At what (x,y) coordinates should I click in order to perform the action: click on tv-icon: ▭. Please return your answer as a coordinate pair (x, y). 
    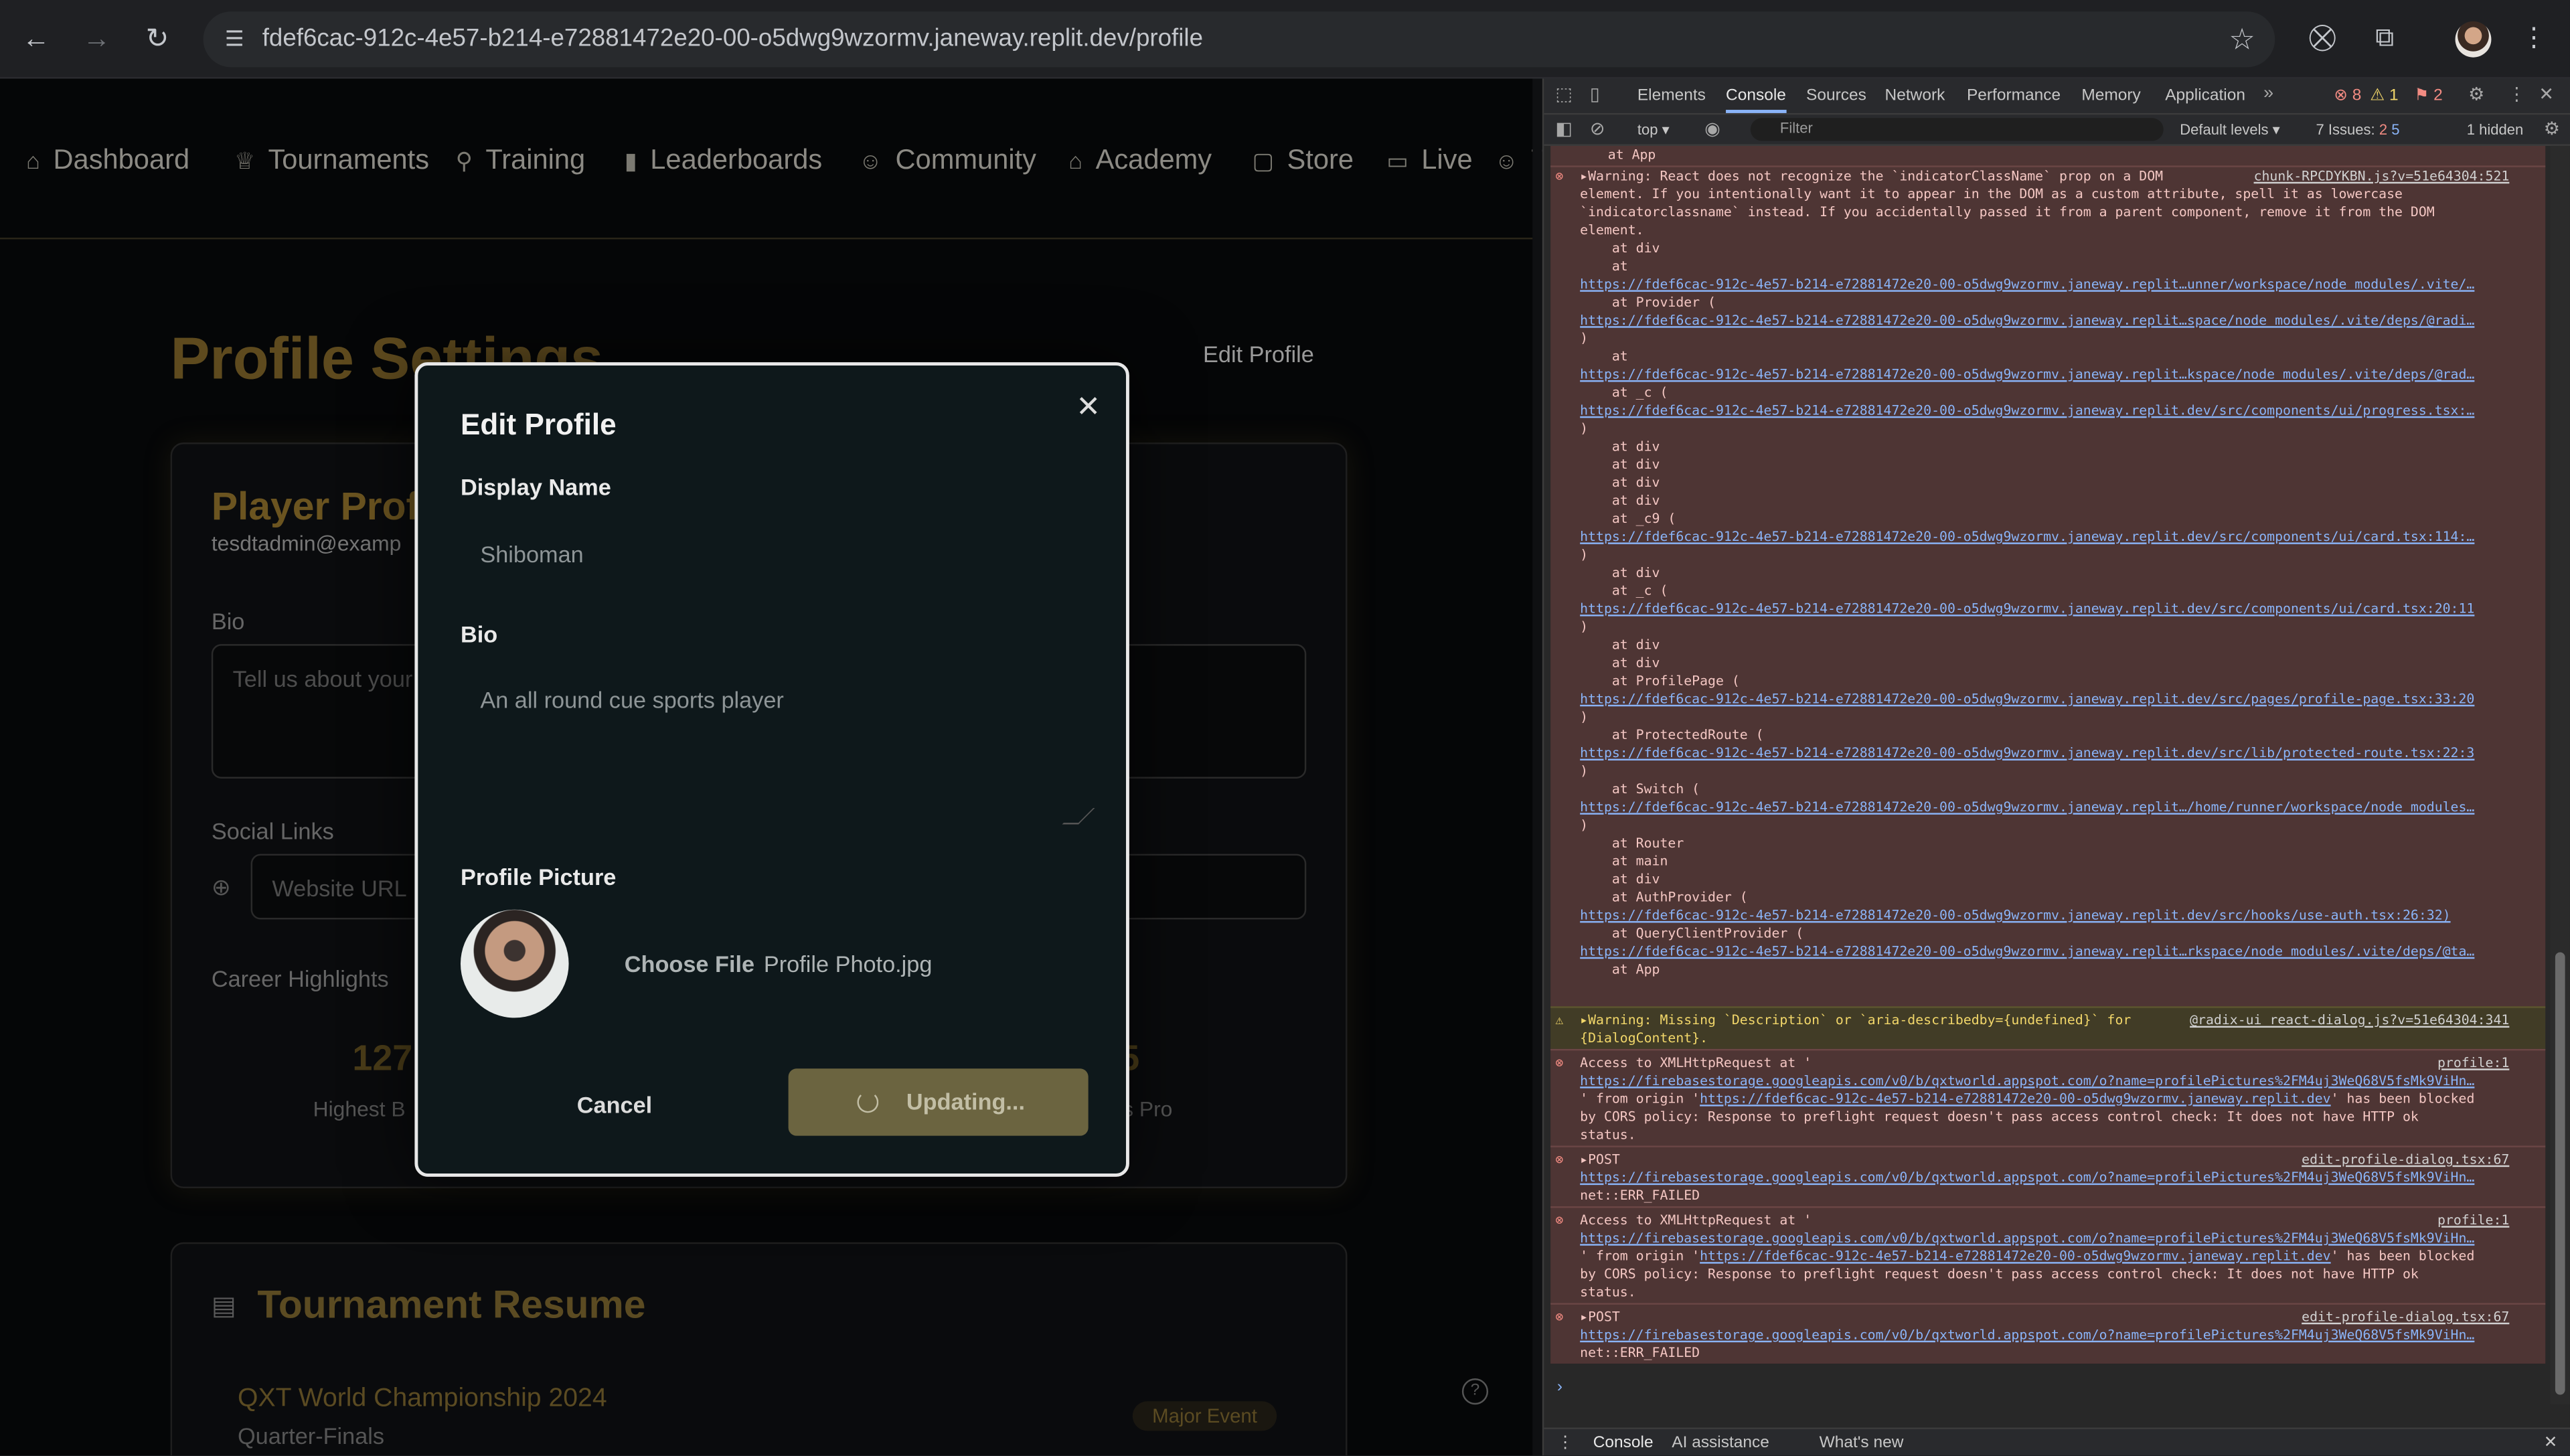
    Looking at the image, I should click on (1397, 160).